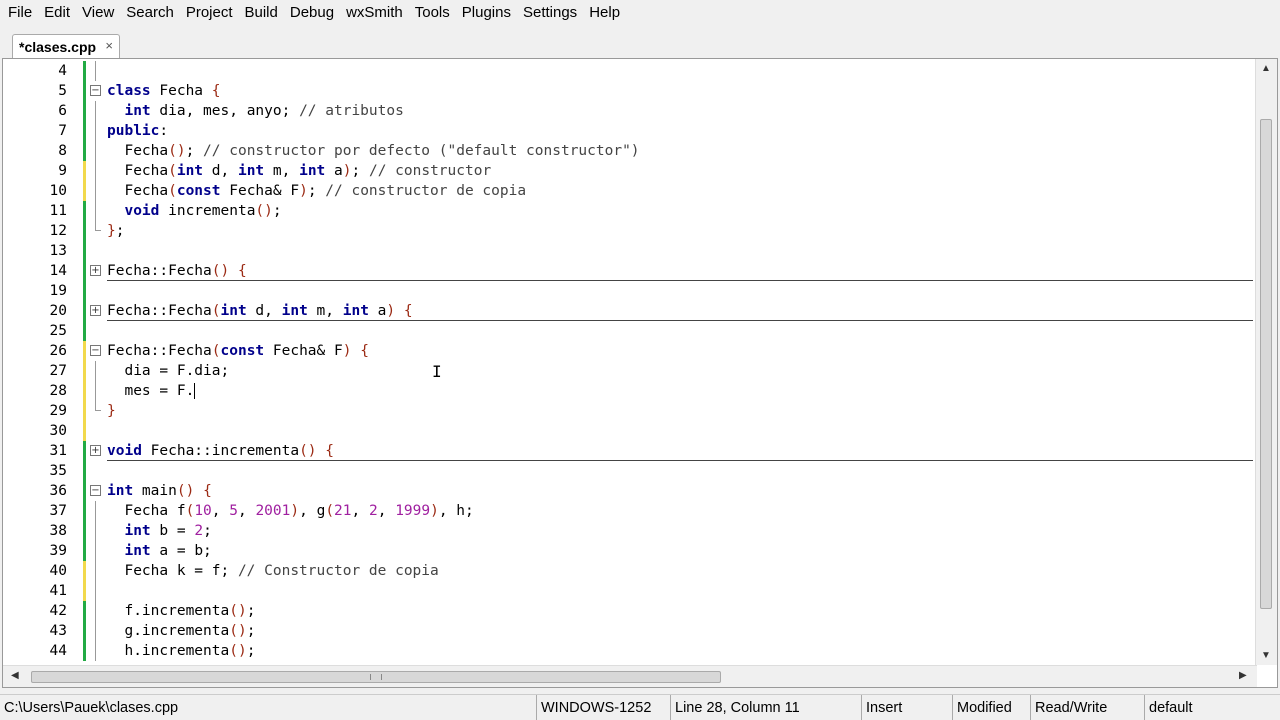 The width and height of the screenshot is (1280, 720). What do you see at coordinates (255, 111) in the screenshot?
I see `code-text: int dia, mes, anyo; // atributos` at bounding box center [255, 111].